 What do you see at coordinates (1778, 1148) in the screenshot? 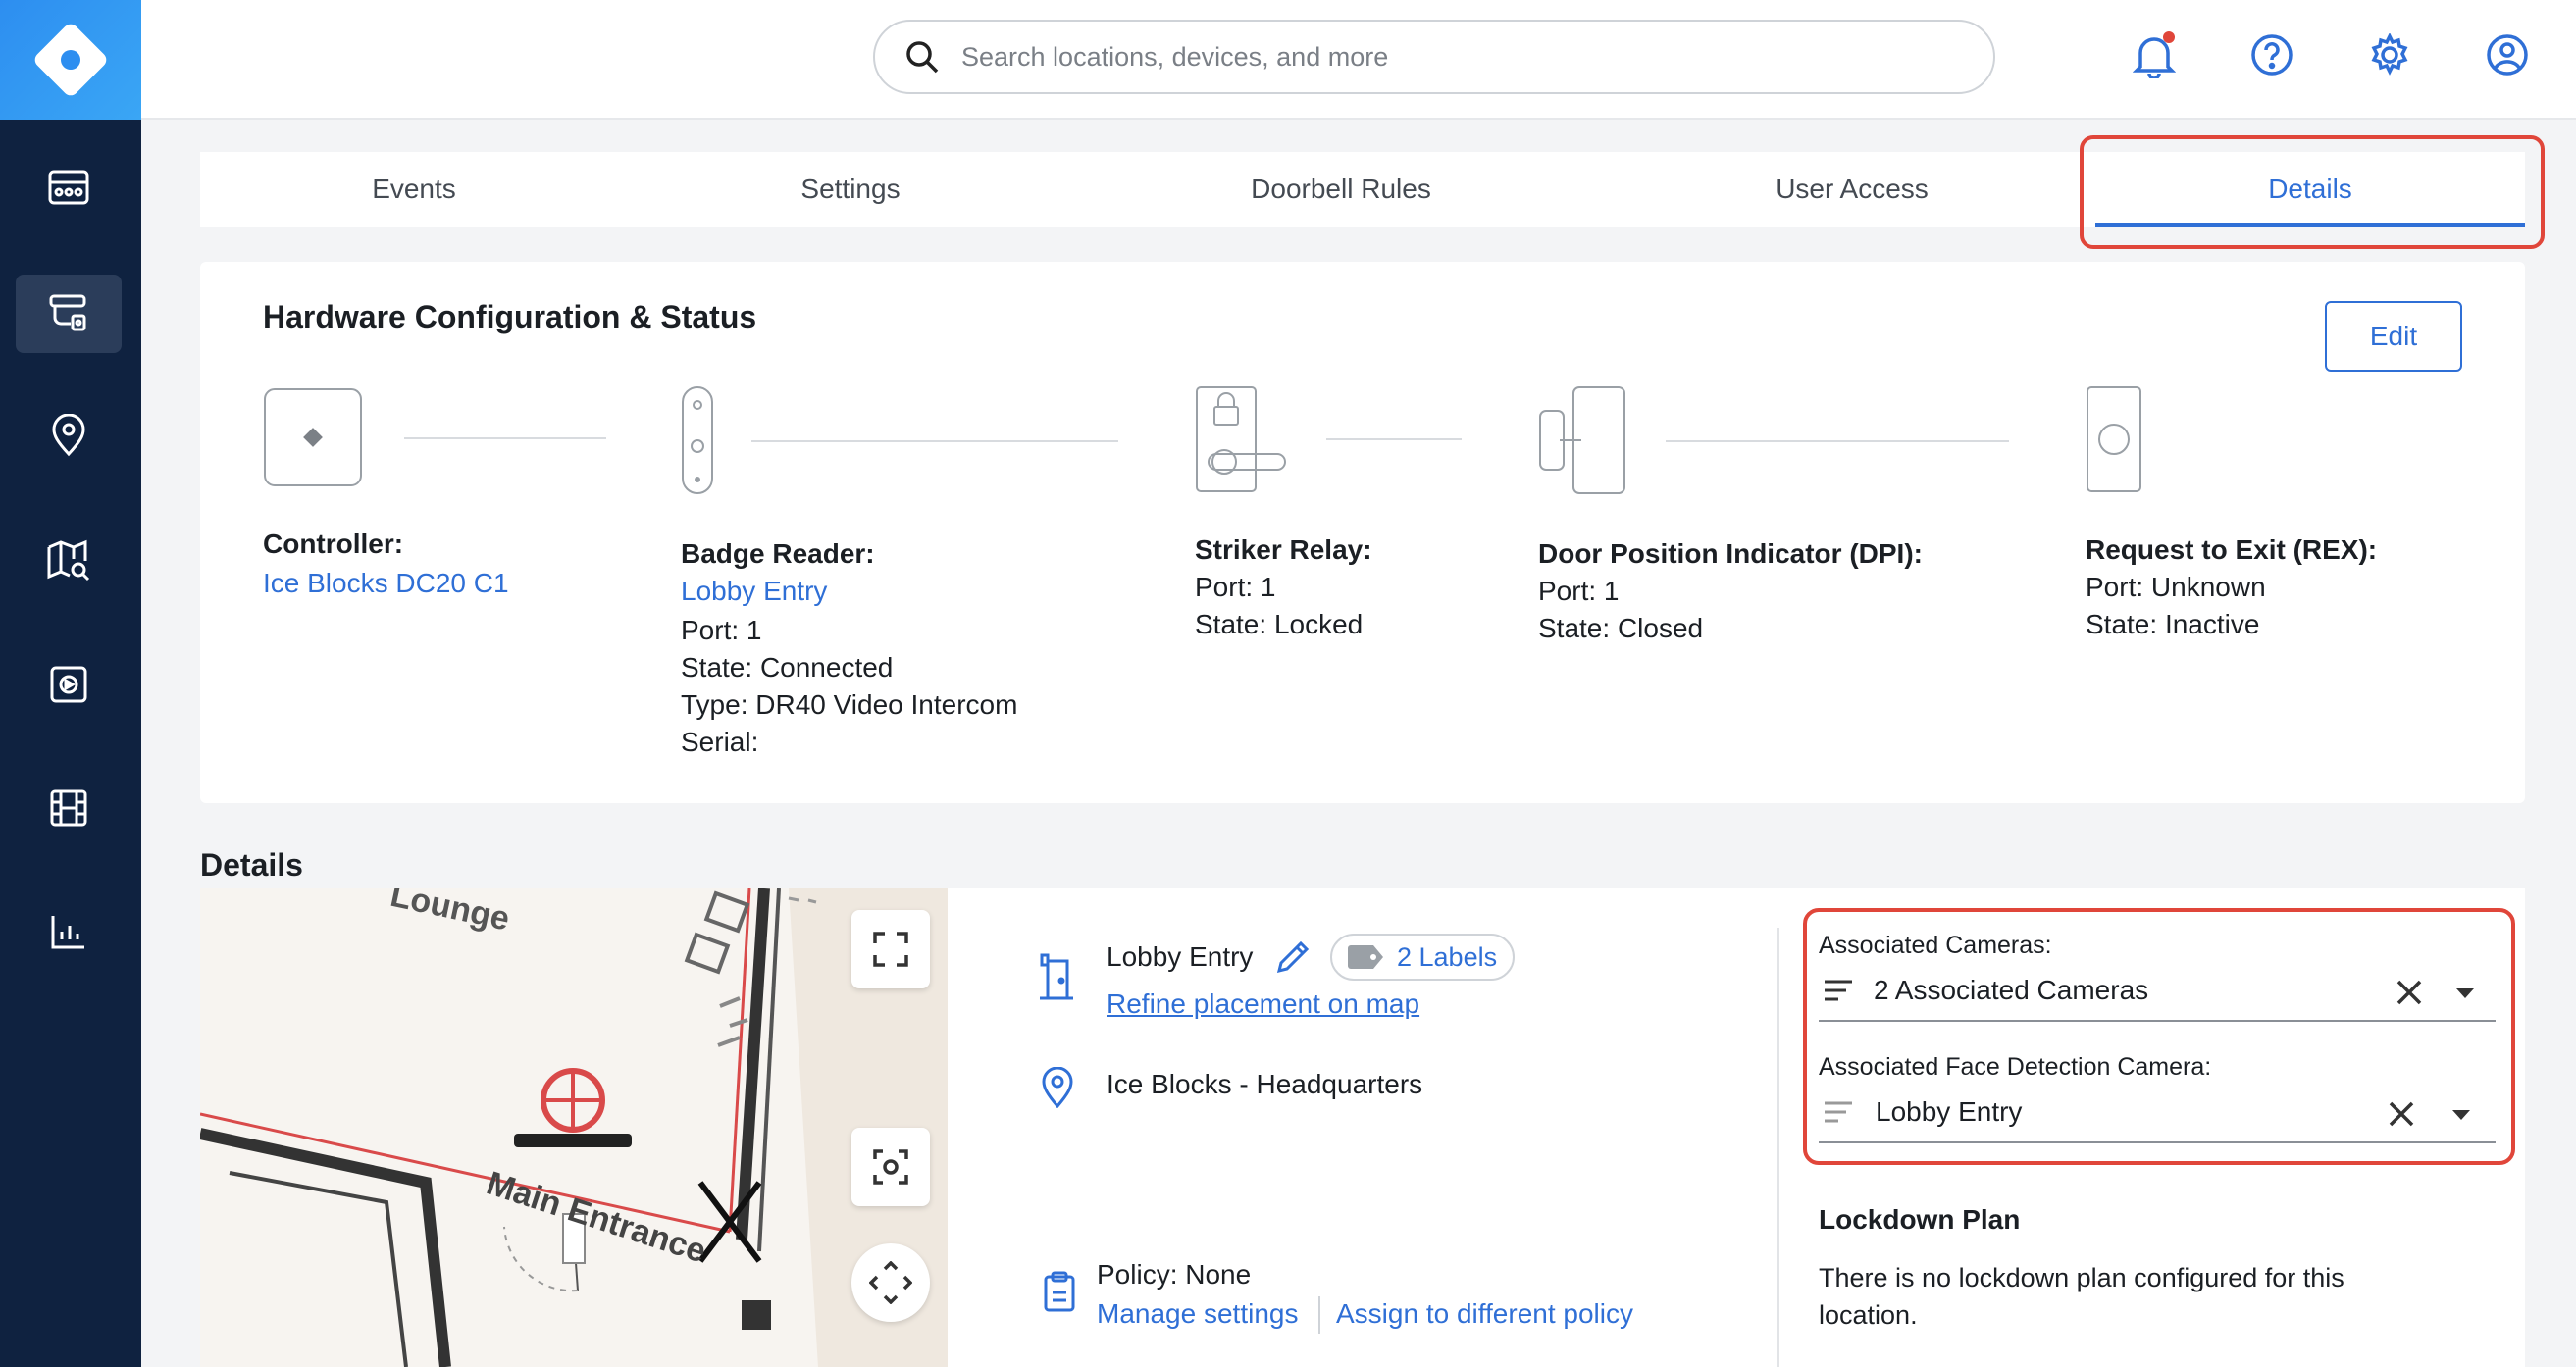
I see `column-divider` at bounding box center [1778, 1148].